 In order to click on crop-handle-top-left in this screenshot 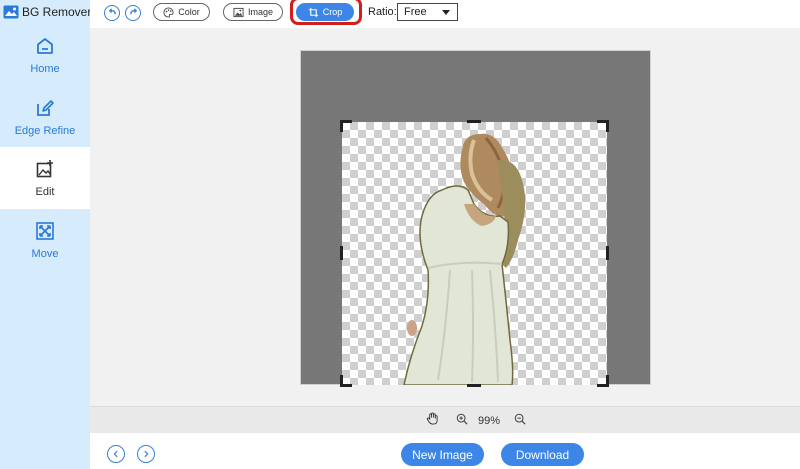, I will do `click(346, 126)`.